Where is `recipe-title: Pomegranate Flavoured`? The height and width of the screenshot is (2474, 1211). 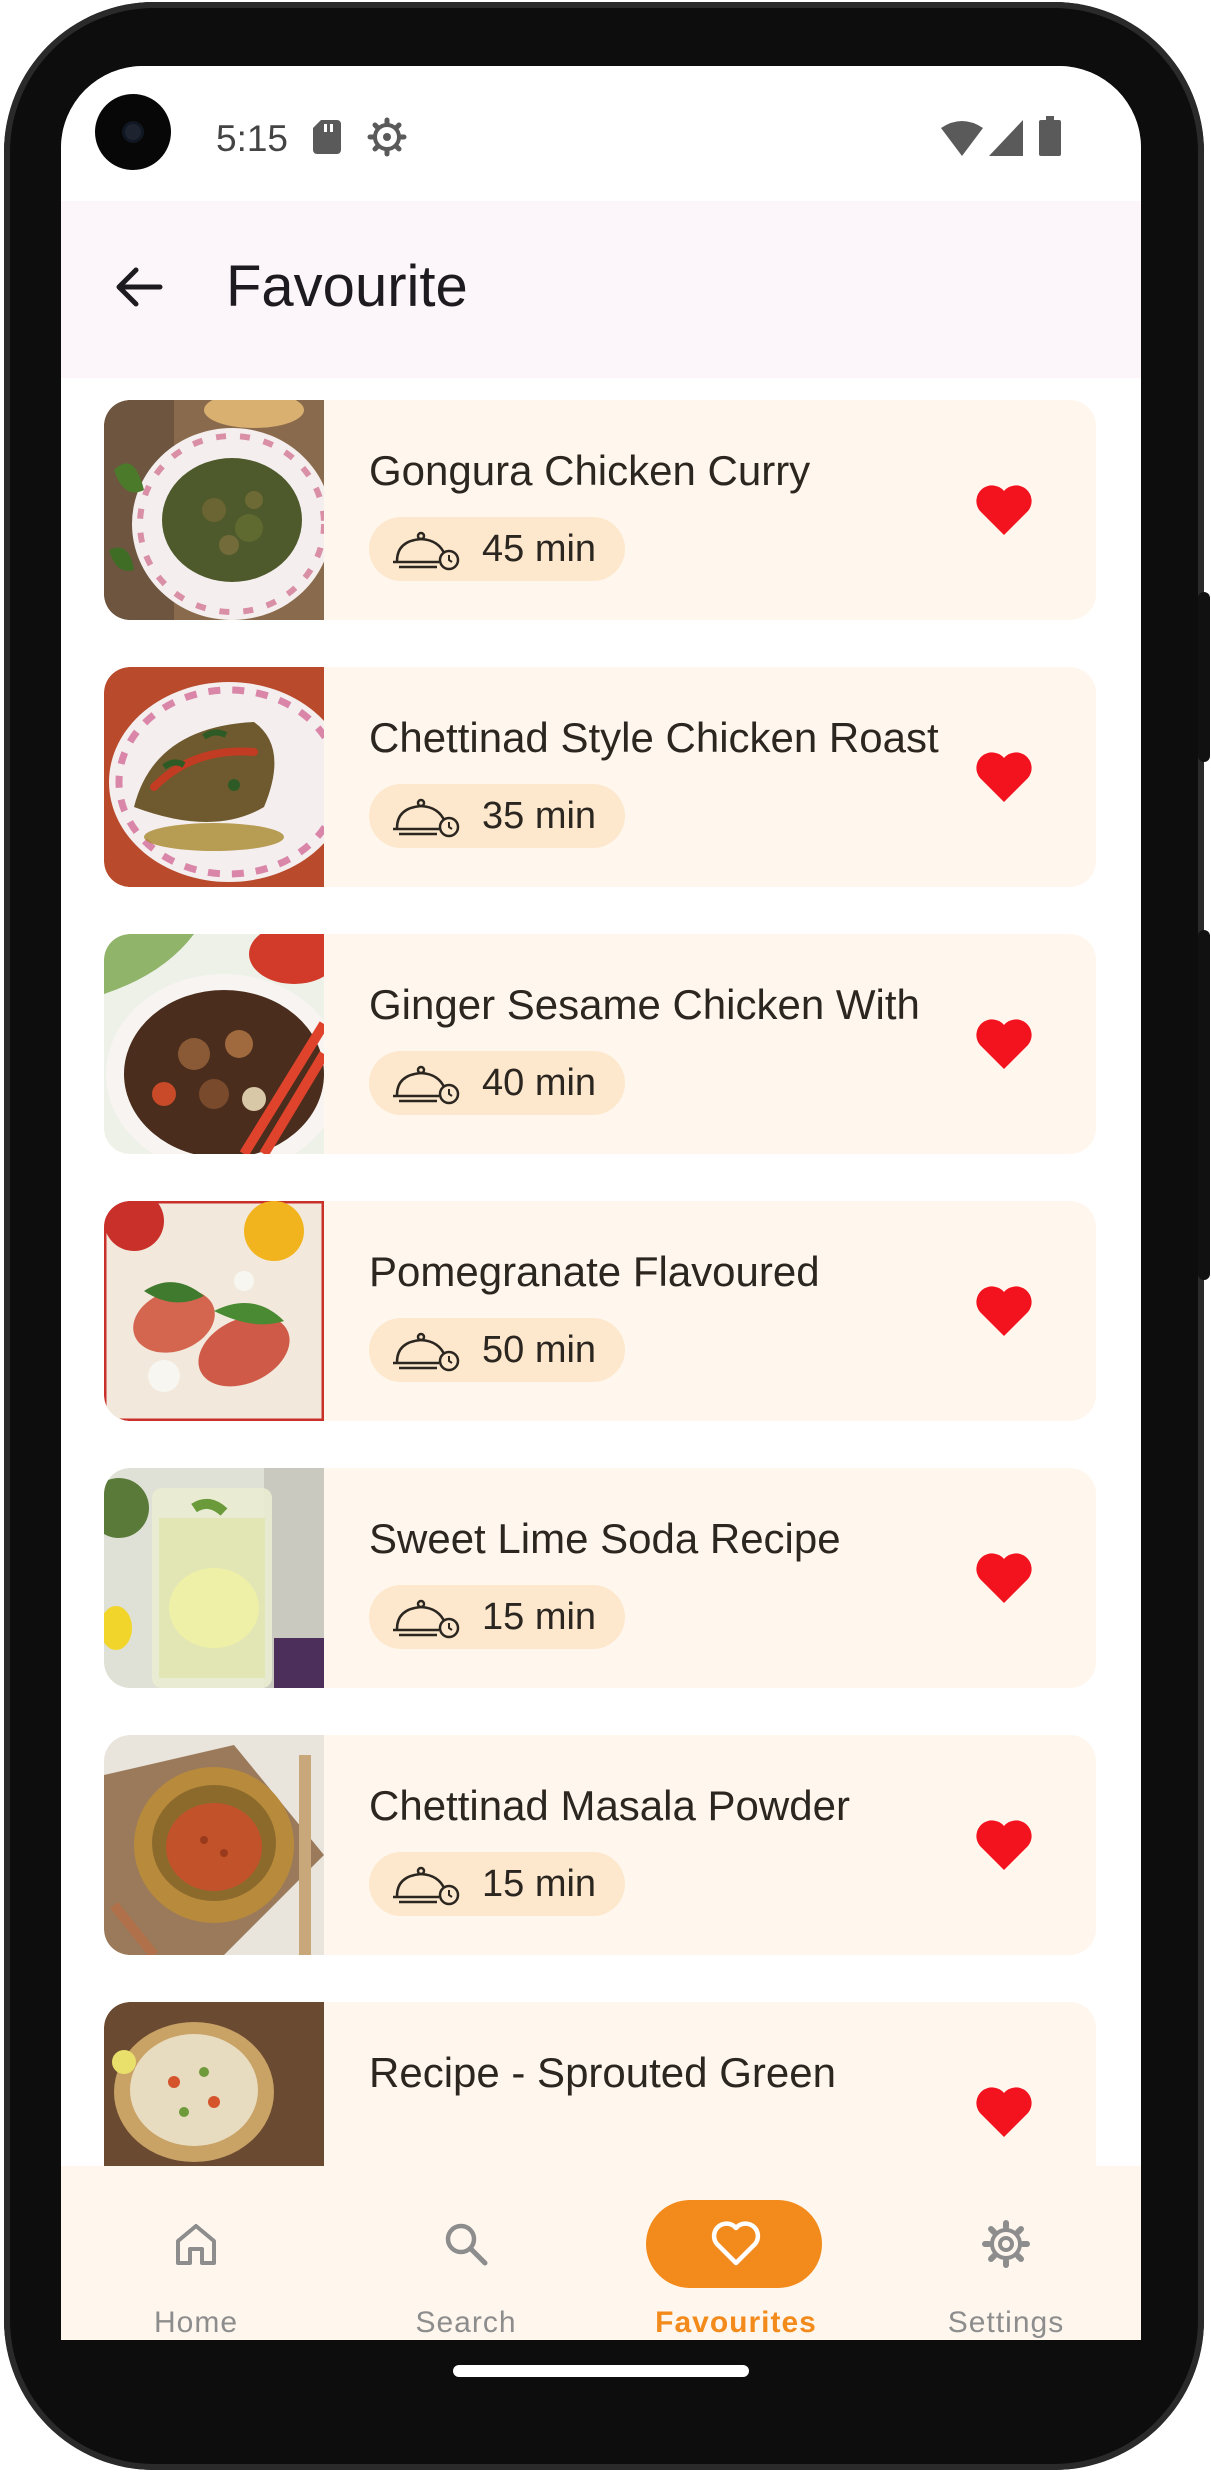
recipe-title: Pomegranate Flavoured is located at coordinates (594, 1271).